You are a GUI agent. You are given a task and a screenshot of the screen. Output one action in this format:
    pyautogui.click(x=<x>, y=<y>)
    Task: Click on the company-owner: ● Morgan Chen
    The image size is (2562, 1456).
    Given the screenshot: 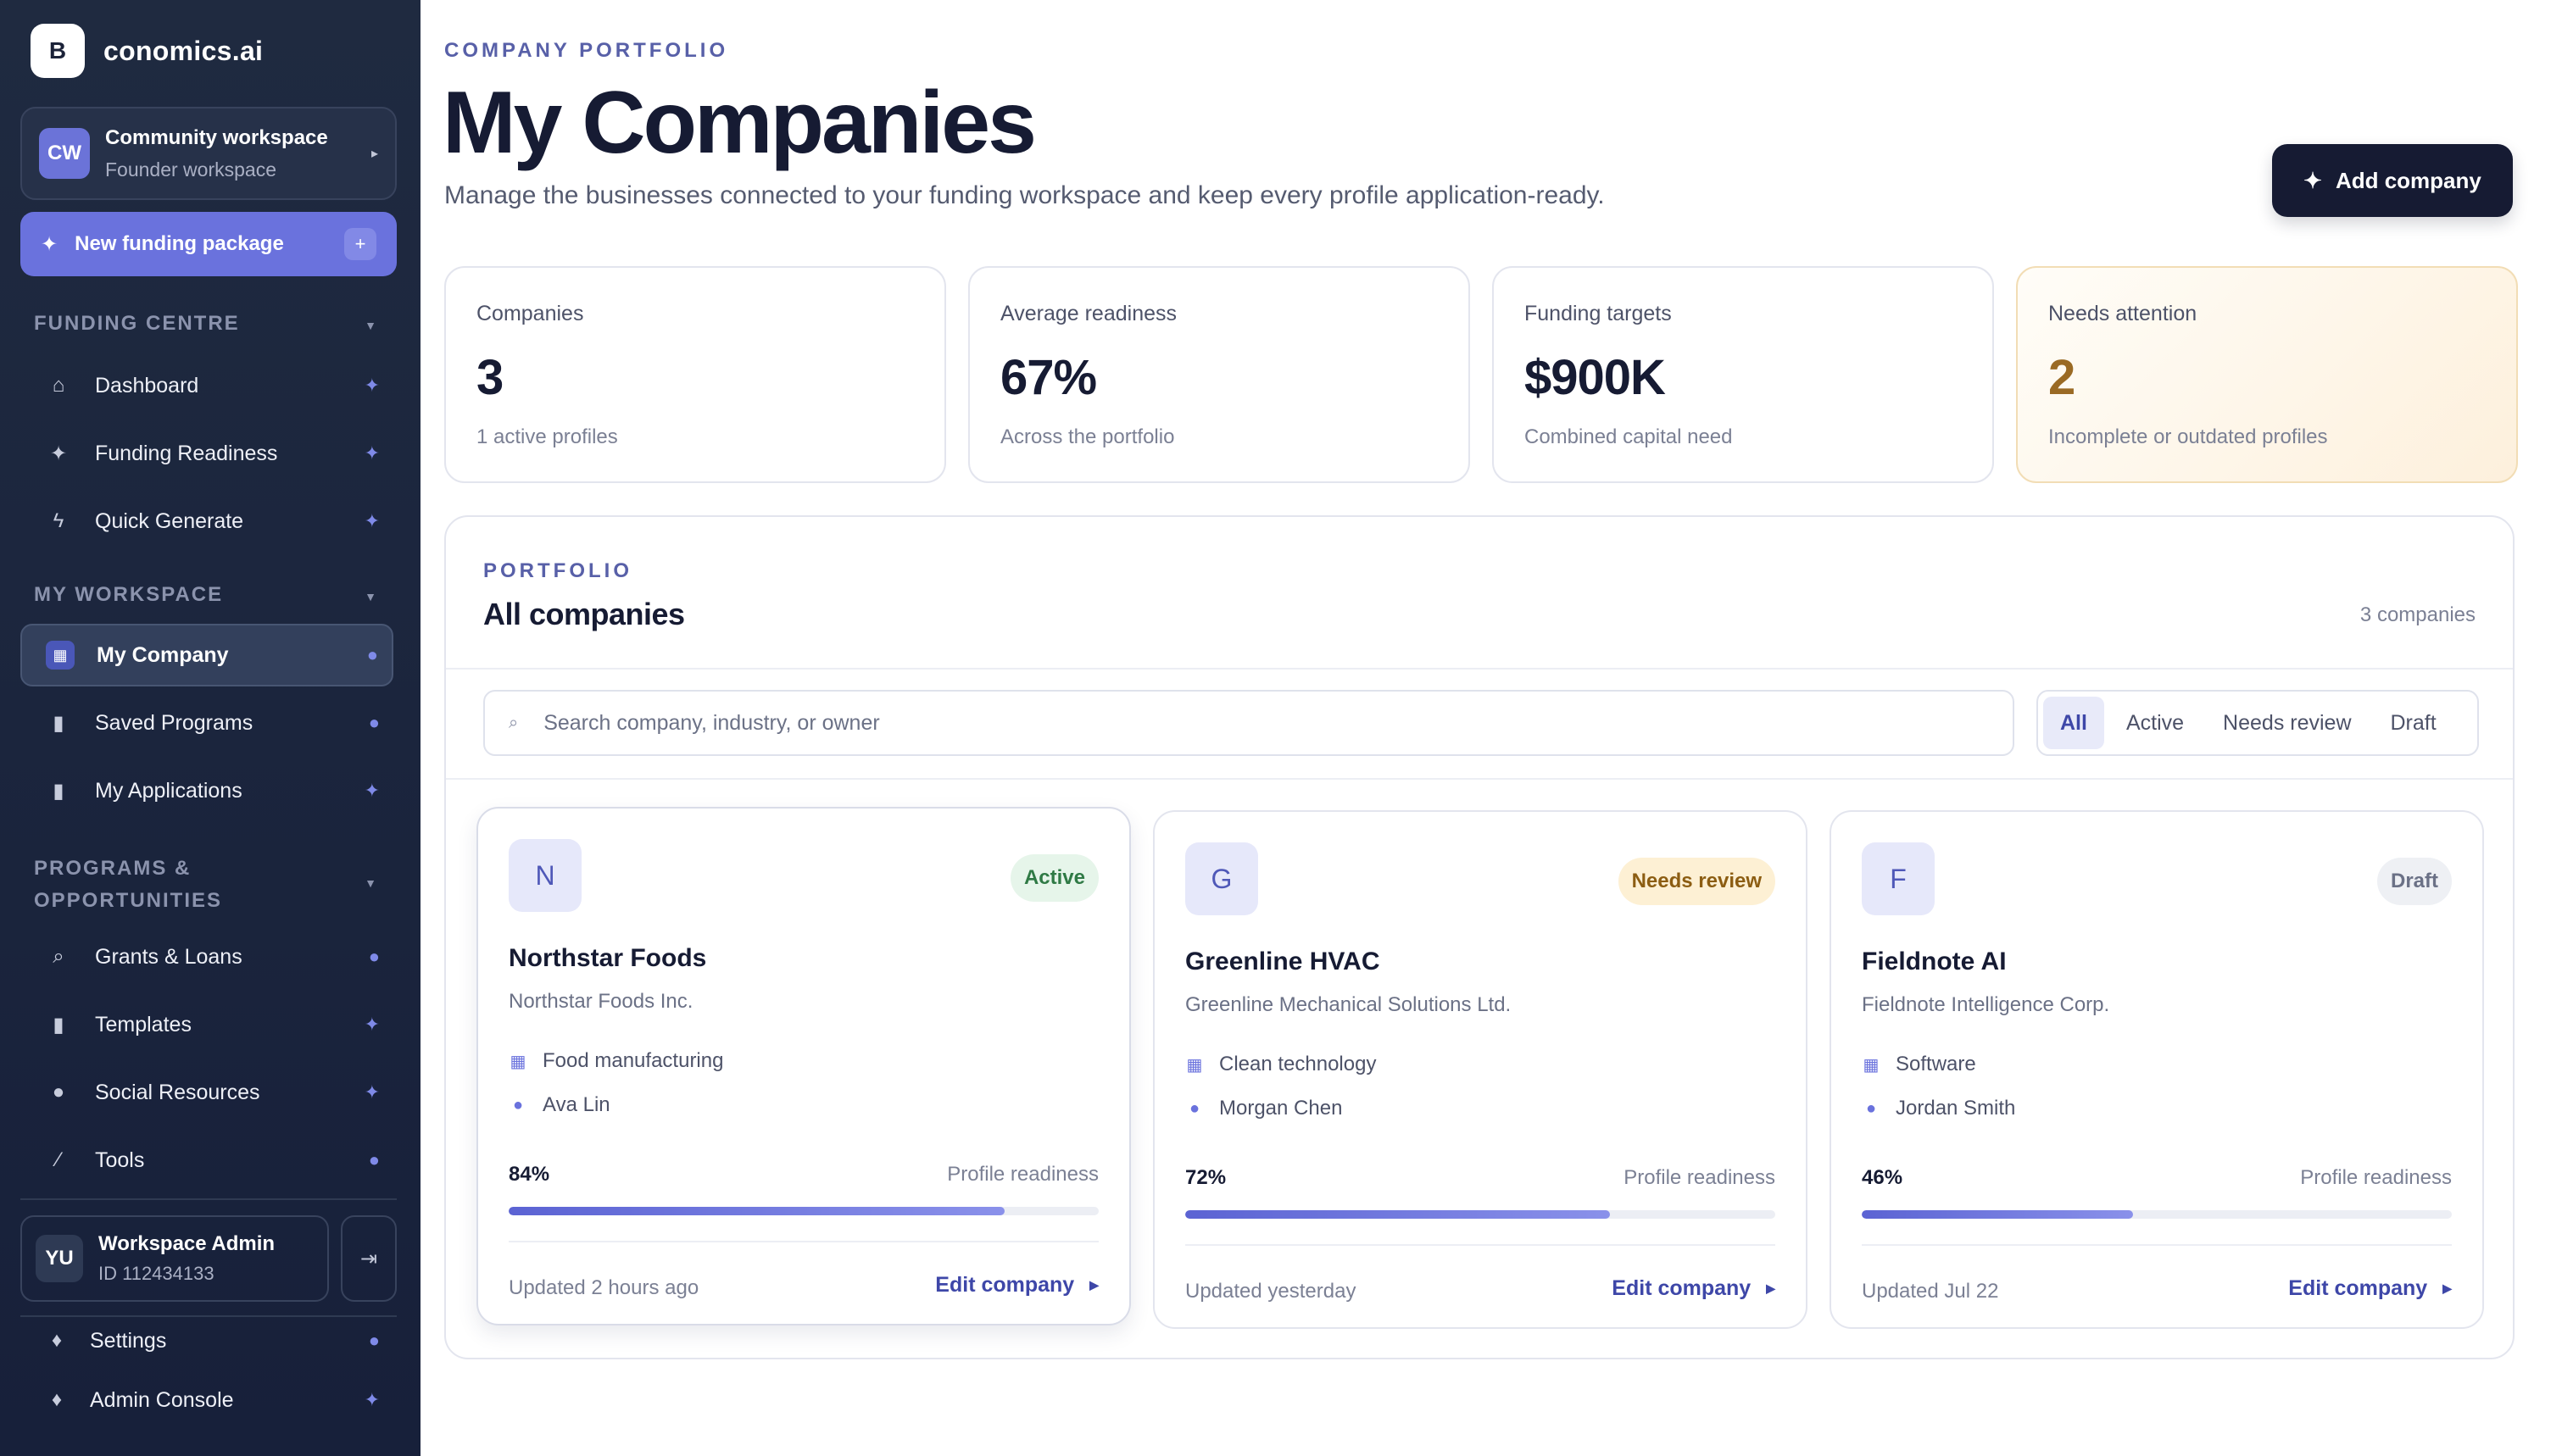 What is the action you would take?
    pyautogui.click(x=1263, y=1108)
    